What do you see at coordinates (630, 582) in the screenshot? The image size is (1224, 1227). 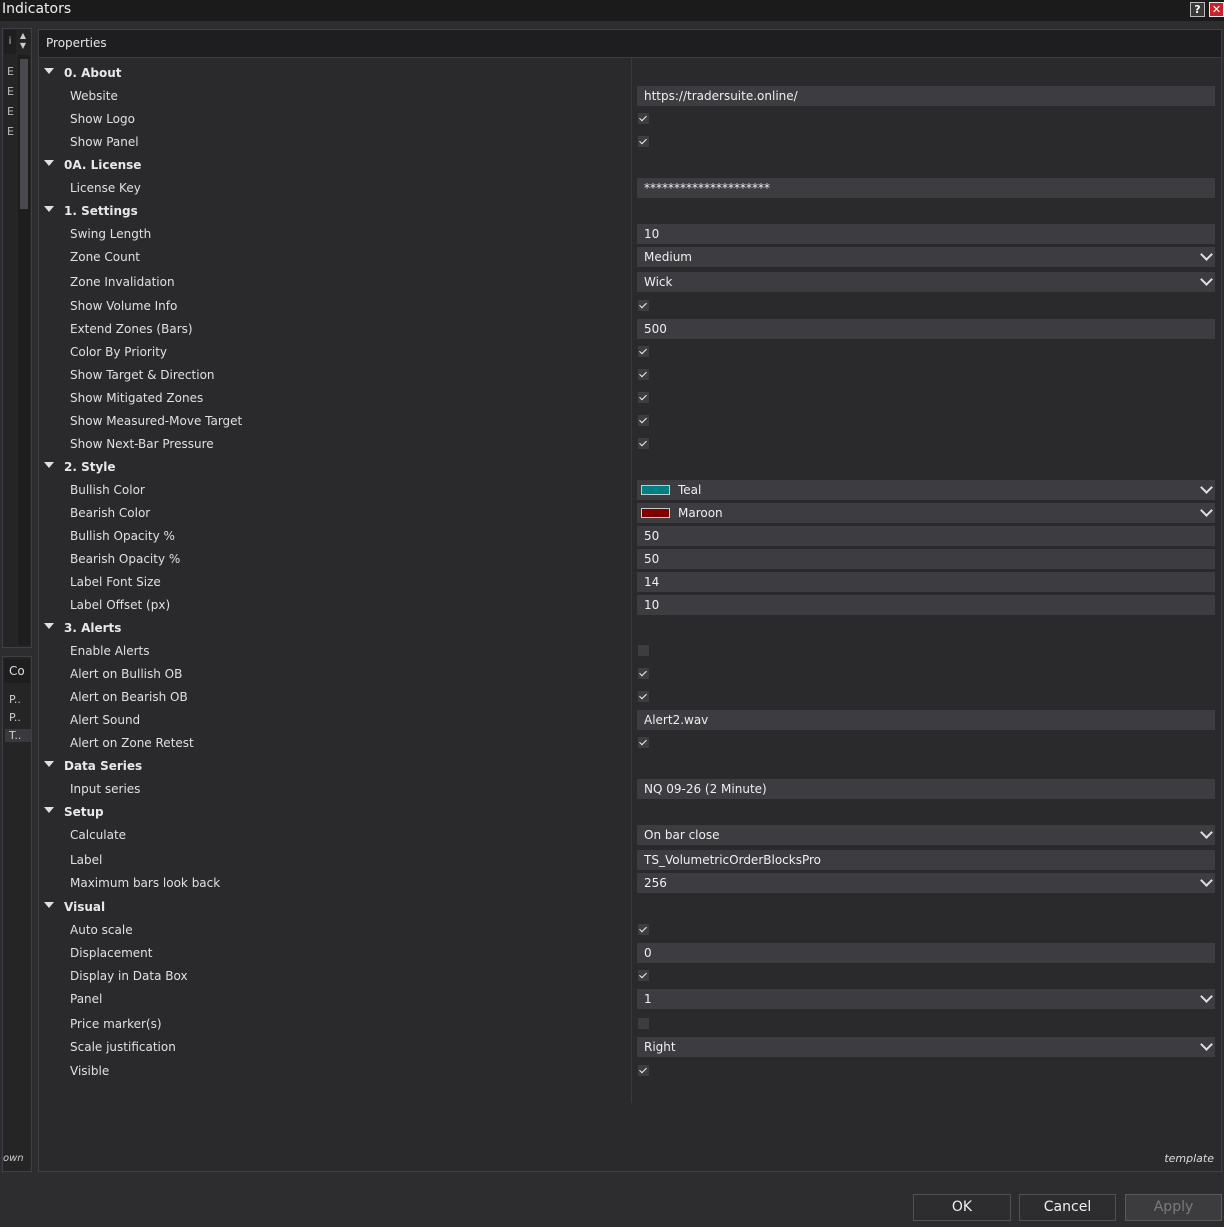 I see `property-row-label-font-size: Label Font Size 14` at bounding box center [630, 582].